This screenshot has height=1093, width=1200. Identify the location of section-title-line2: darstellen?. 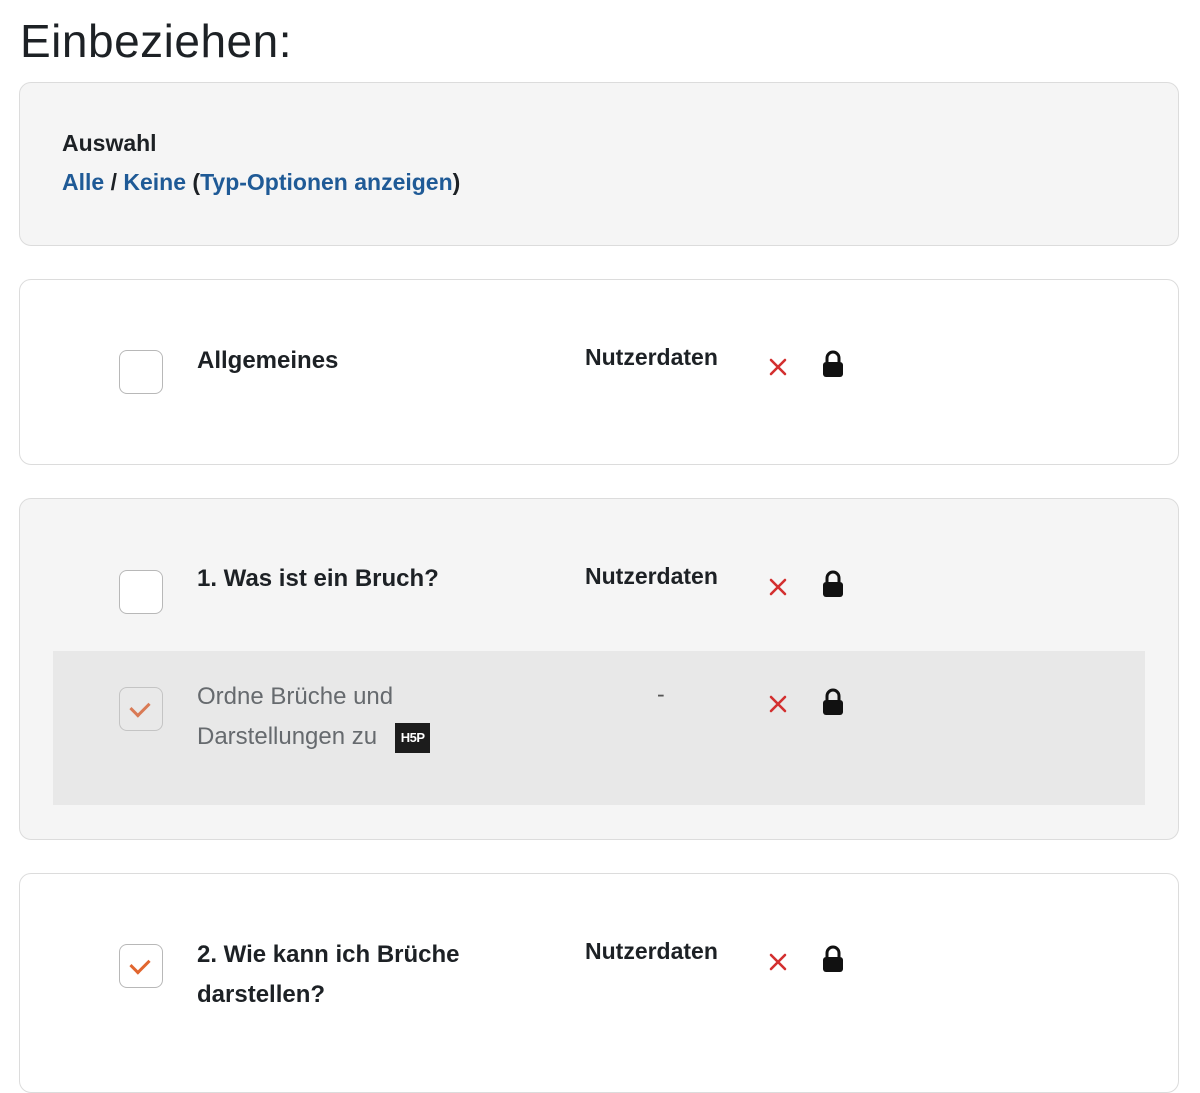
(261, 994).